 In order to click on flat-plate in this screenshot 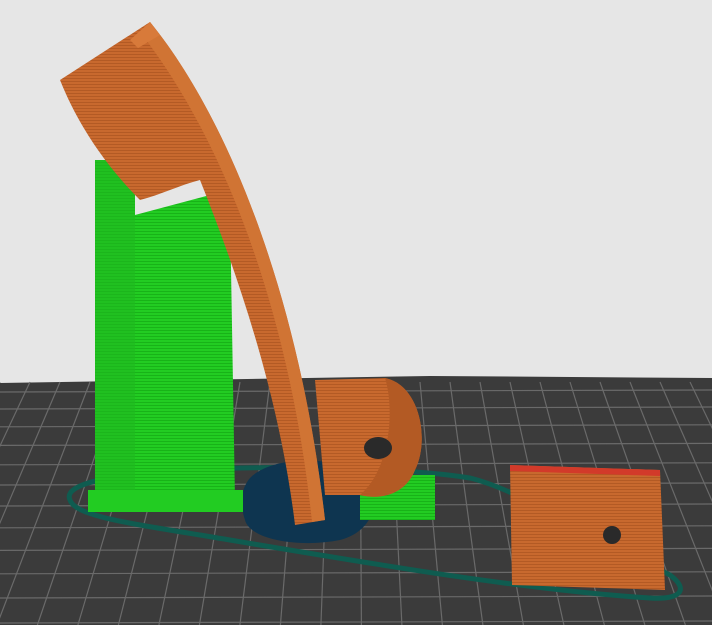, I will do `click(587, 527)`.